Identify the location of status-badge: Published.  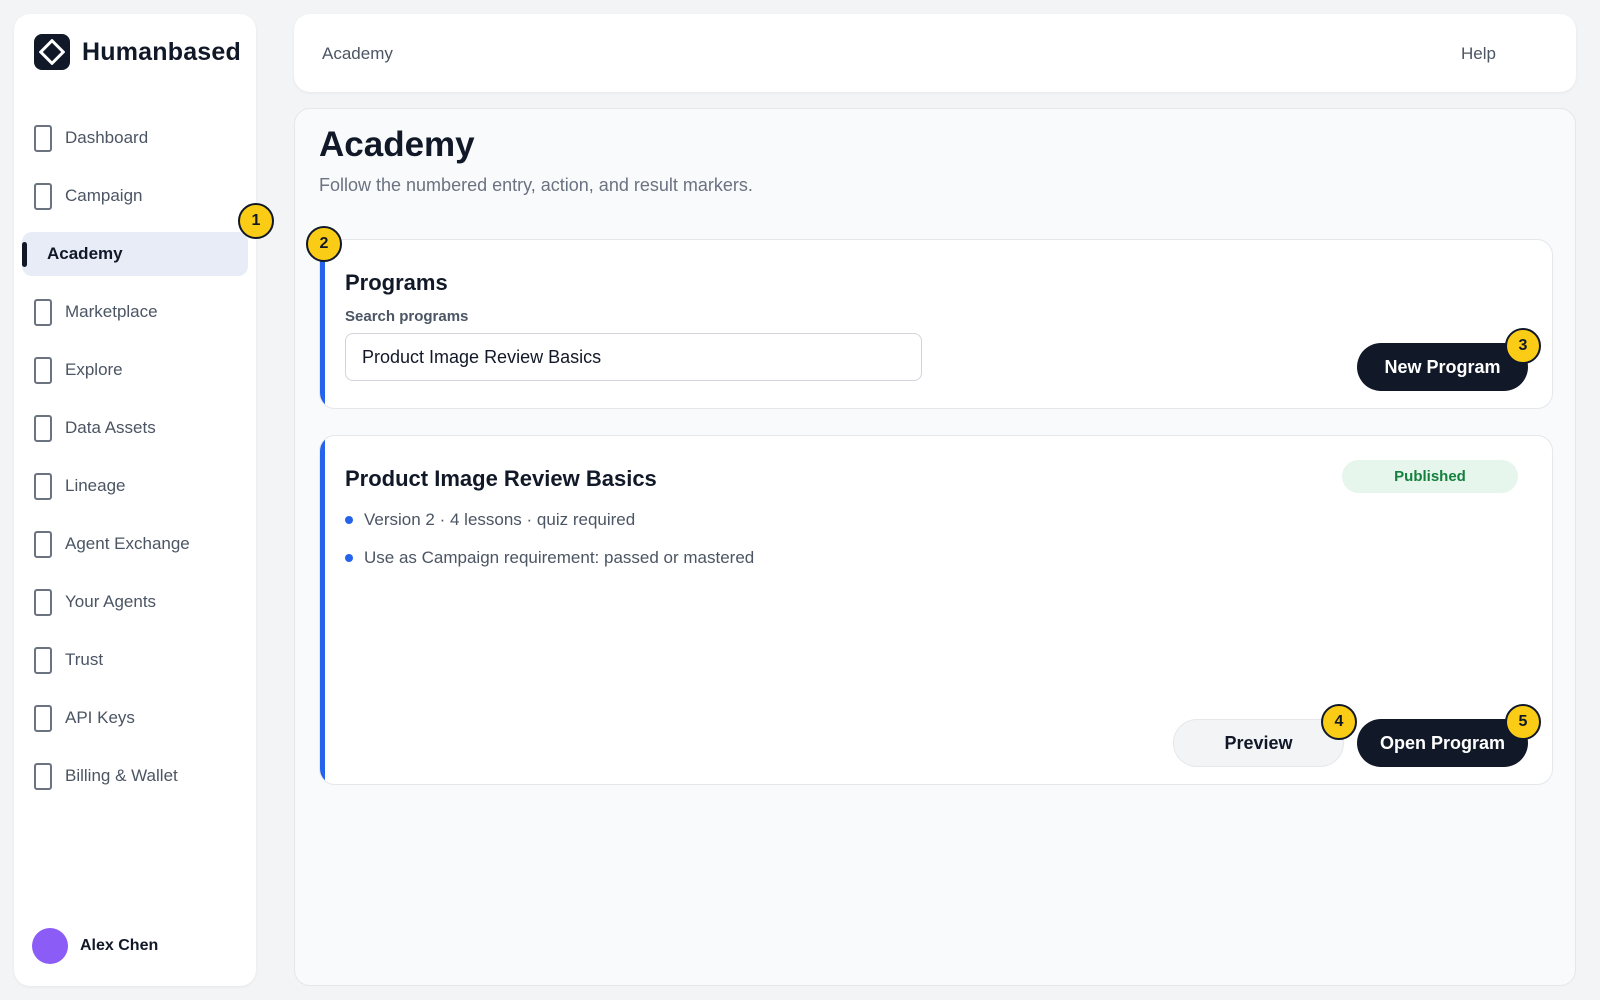
(1430, 476).